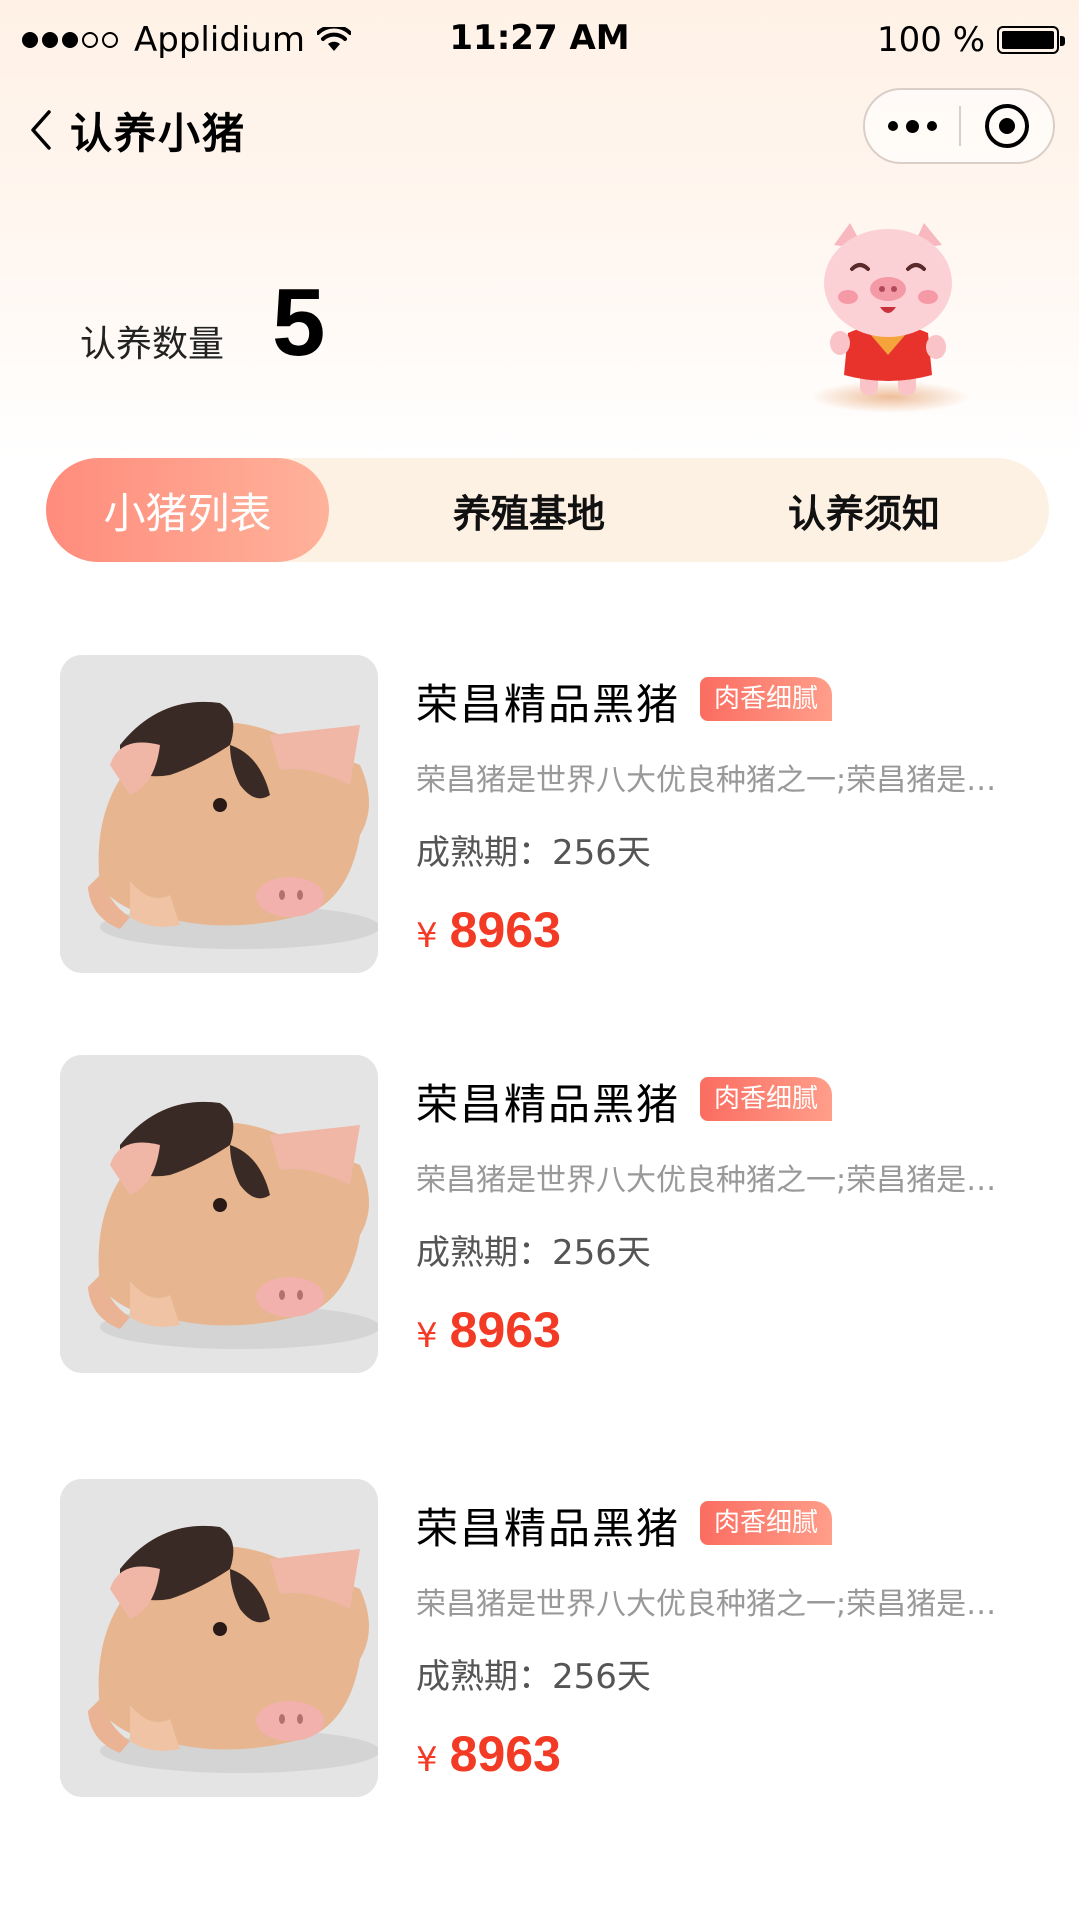  I want to click on navigation-bar: 认养小猪, so click(539, 130).